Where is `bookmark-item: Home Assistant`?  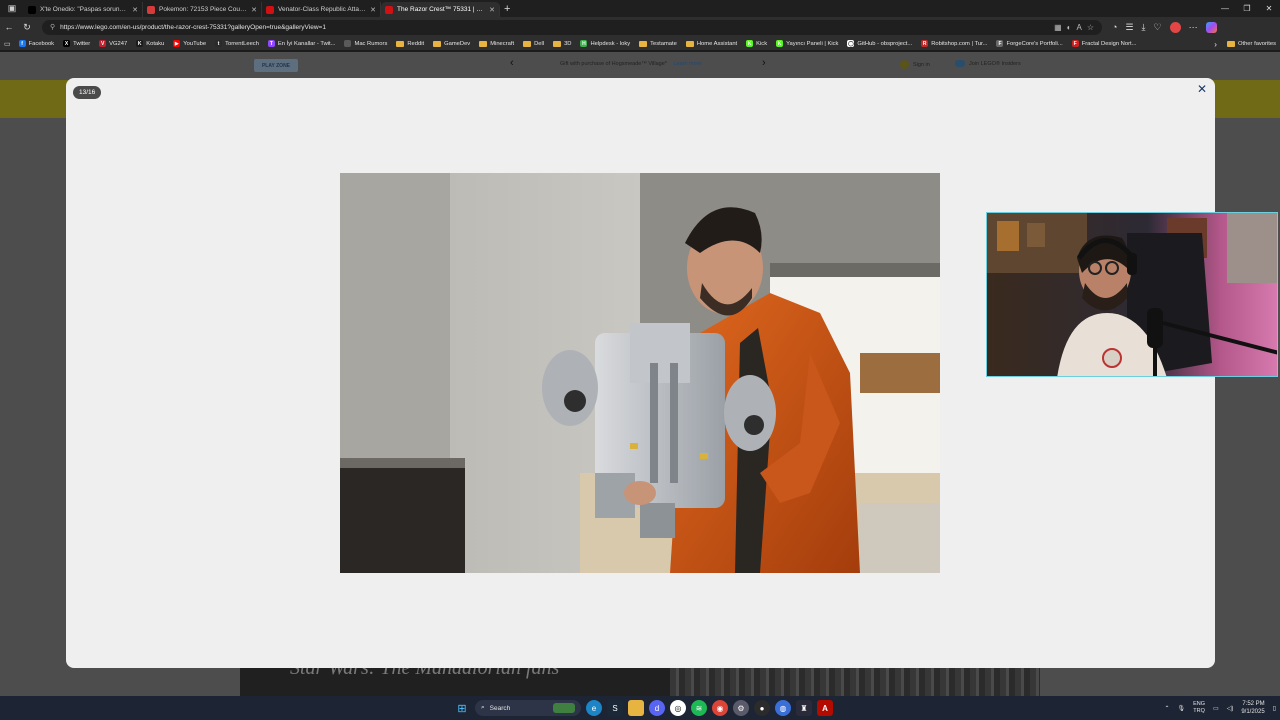
bookmark-item: Home Assistant is located at coordinates (711, 43).